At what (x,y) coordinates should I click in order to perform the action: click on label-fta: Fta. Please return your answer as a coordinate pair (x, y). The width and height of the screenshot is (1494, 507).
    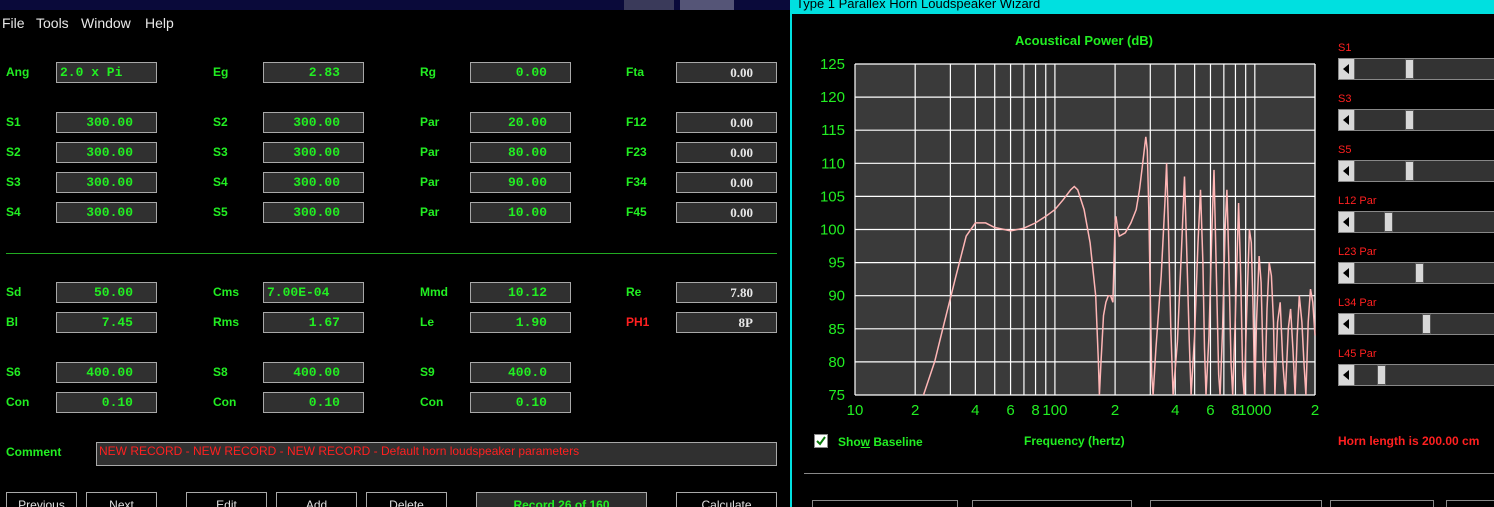
    Looking at the image, I should click on (635, 72).